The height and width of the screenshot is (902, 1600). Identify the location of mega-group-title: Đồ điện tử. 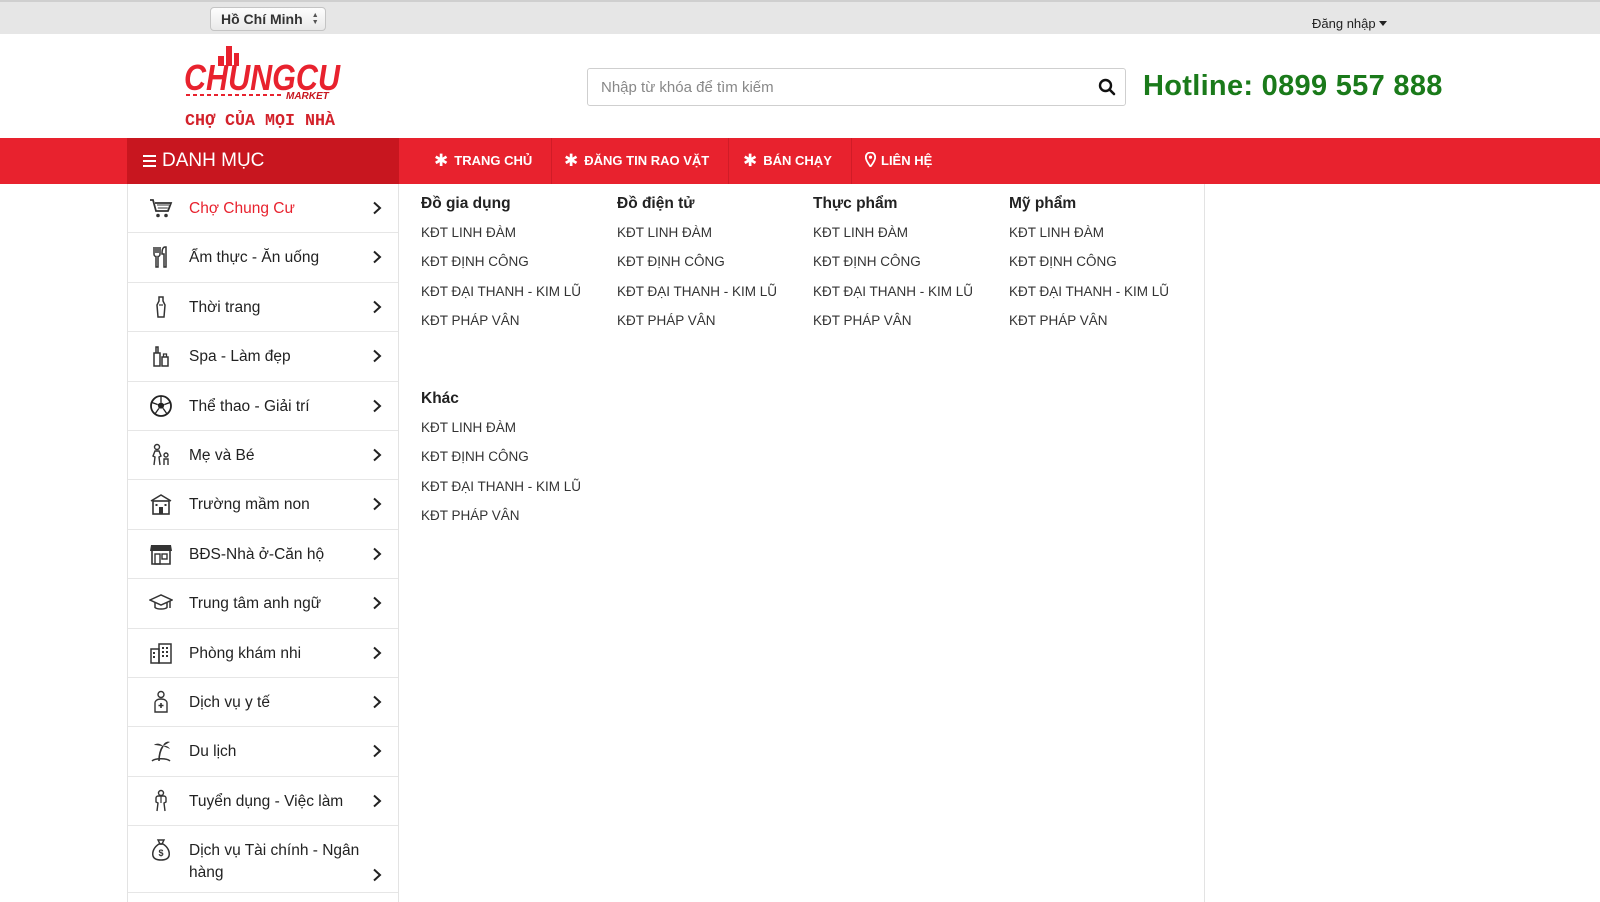
(712, 204).